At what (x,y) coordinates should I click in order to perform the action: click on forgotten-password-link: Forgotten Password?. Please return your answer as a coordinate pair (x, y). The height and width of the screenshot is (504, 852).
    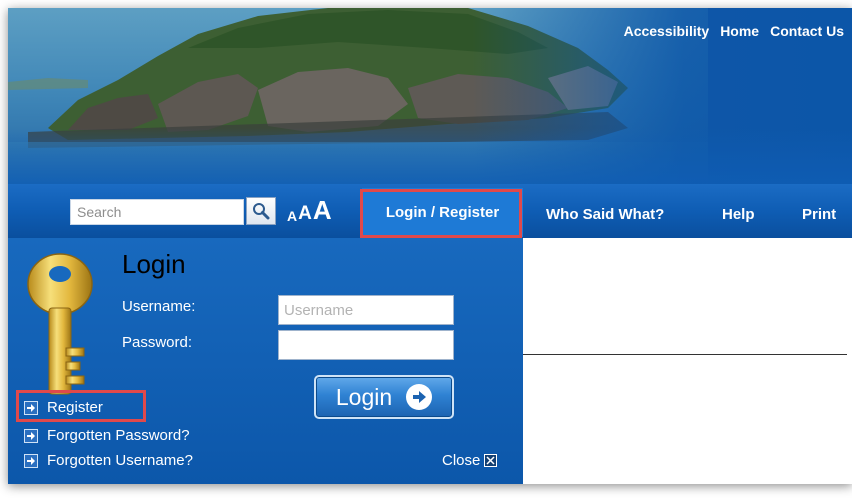
    Looking at the image, I should click on (107, 435).